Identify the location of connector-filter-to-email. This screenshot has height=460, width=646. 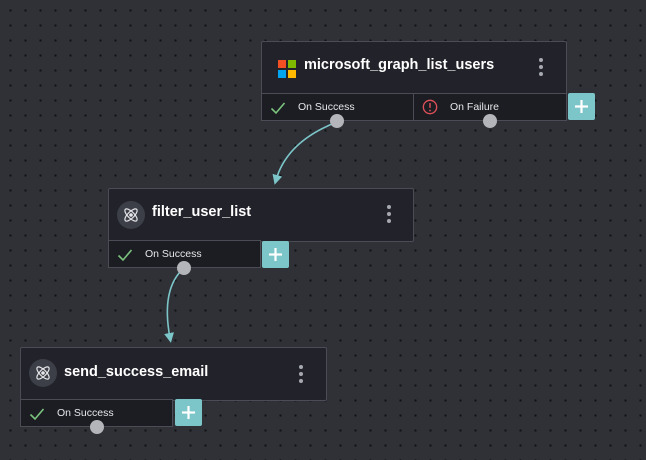
(174, 305).